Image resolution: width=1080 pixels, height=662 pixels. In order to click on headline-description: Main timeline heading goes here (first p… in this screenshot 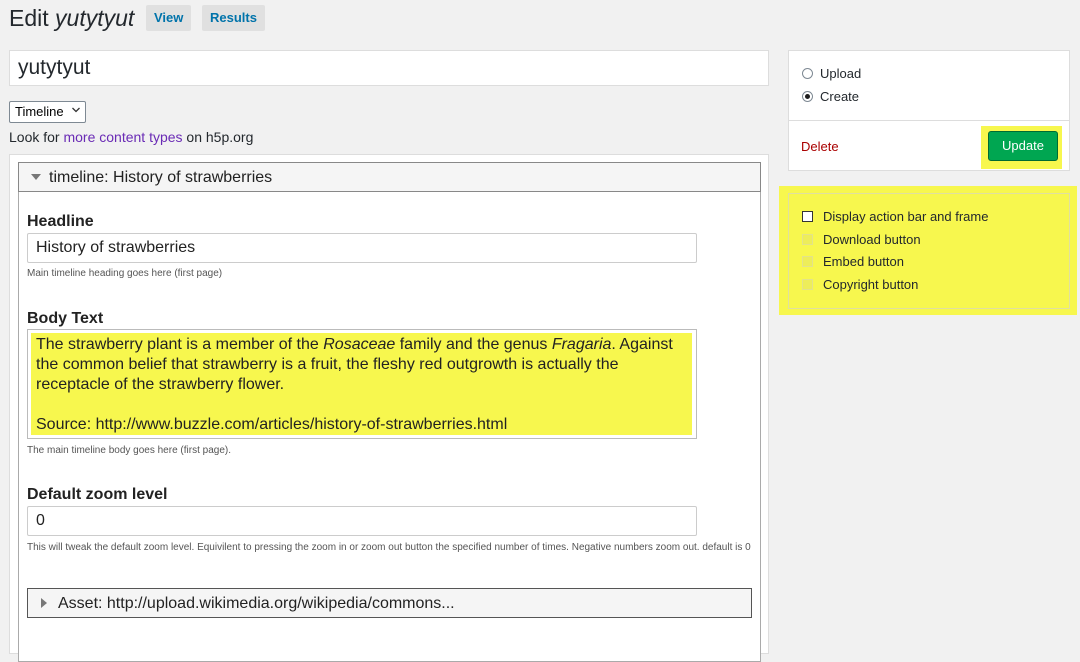, I will do `click(125, 273)`.